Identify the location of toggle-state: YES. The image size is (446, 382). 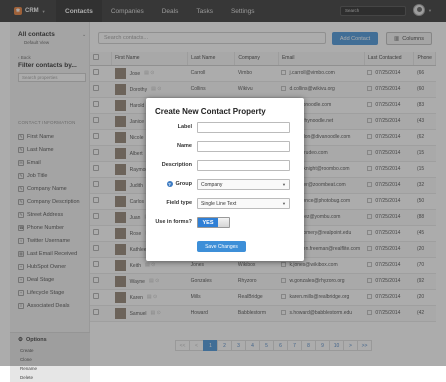
(208, 222).